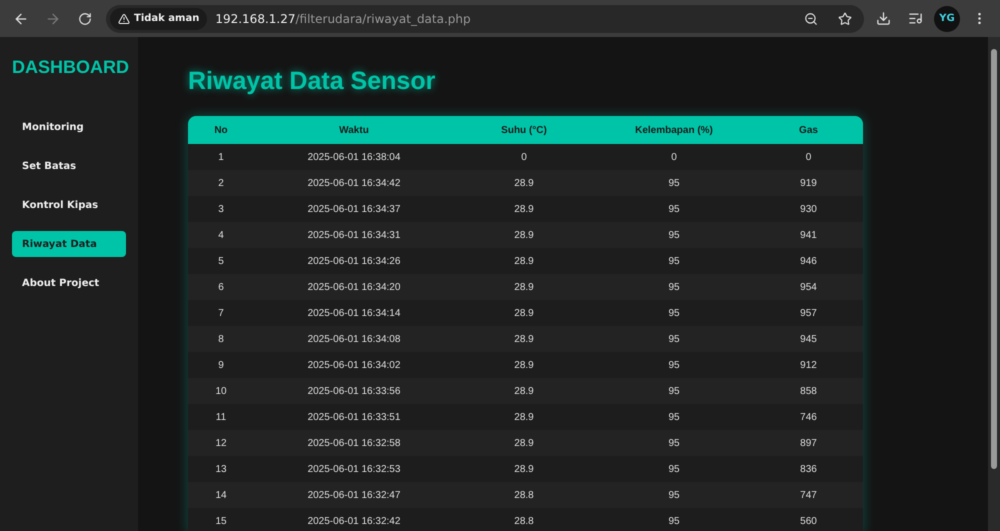 This screenshot has width=1000, height=531. I want to click on table-cell: 1, so click(221, 157).